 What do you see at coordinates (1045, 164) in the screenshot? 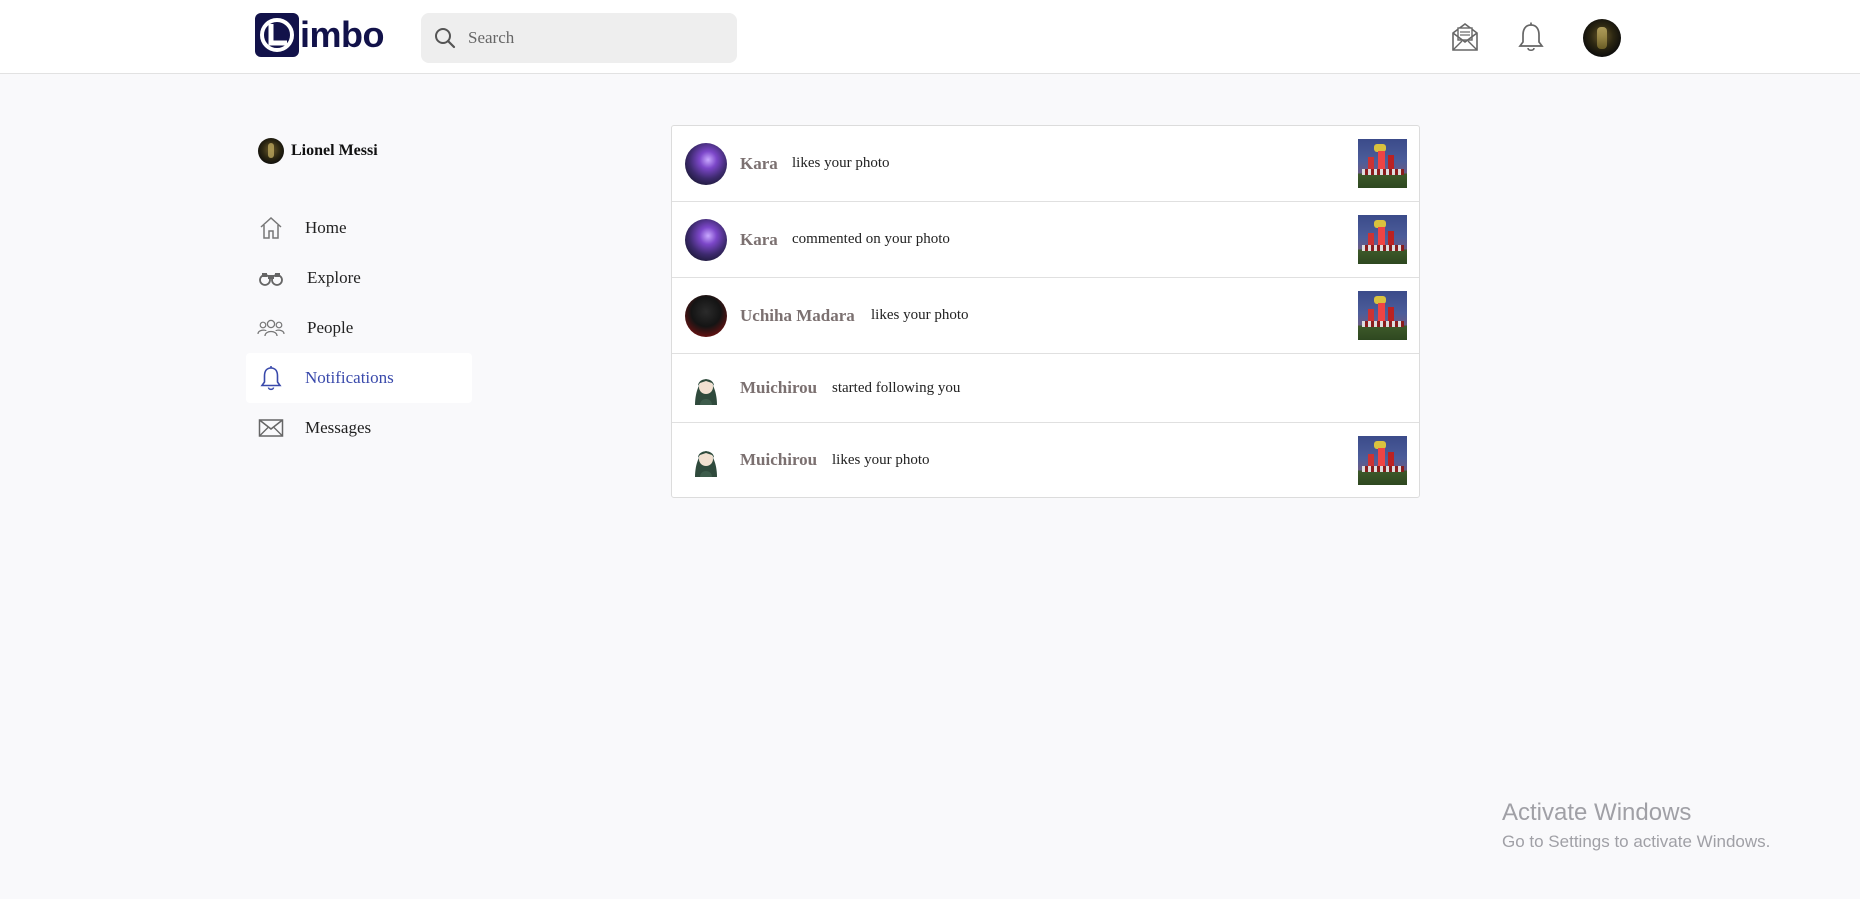
I see `notification-item: Kara likes your photo` at bounding box center [1045, 164].